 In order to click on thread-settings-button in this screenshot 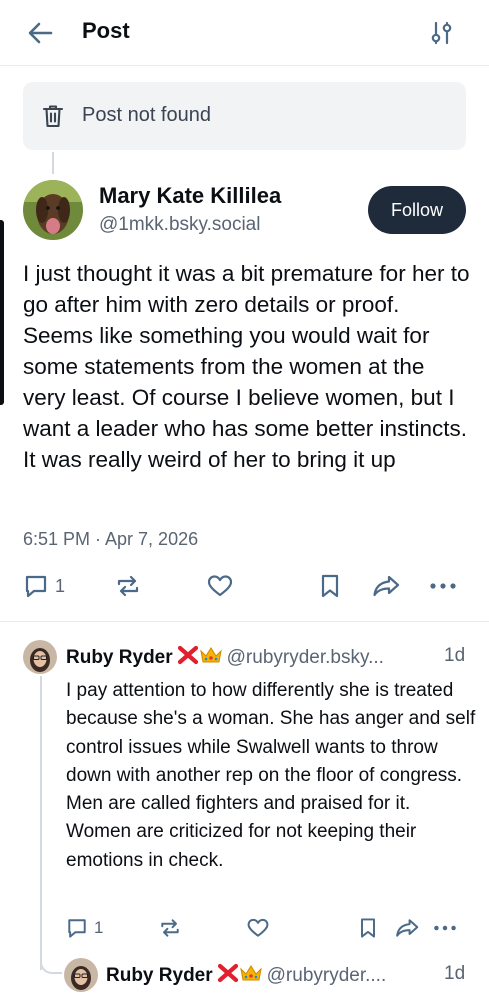, I will do `click(442, 33)`.